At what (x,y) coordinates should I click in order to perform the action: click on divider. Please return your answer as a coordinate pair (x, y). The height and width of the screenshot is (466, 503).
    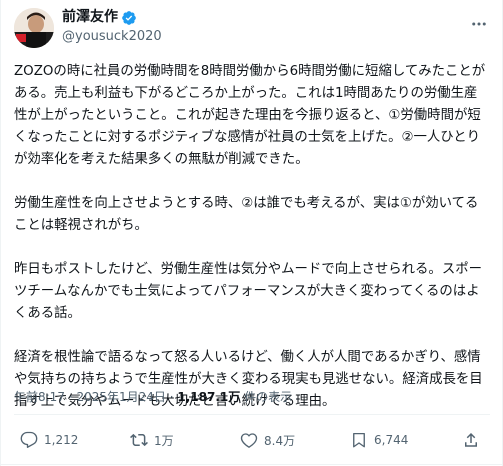
    Looking at the image, I should click on (252, 414).